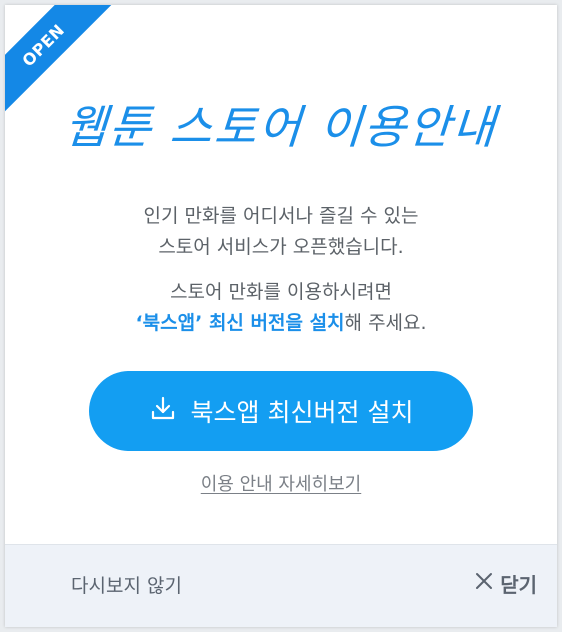  Describe the element at coordinates (281, 292) in the screenshot. I see `description-line-3: 스토어 만화를 이용하시려면` at that location.